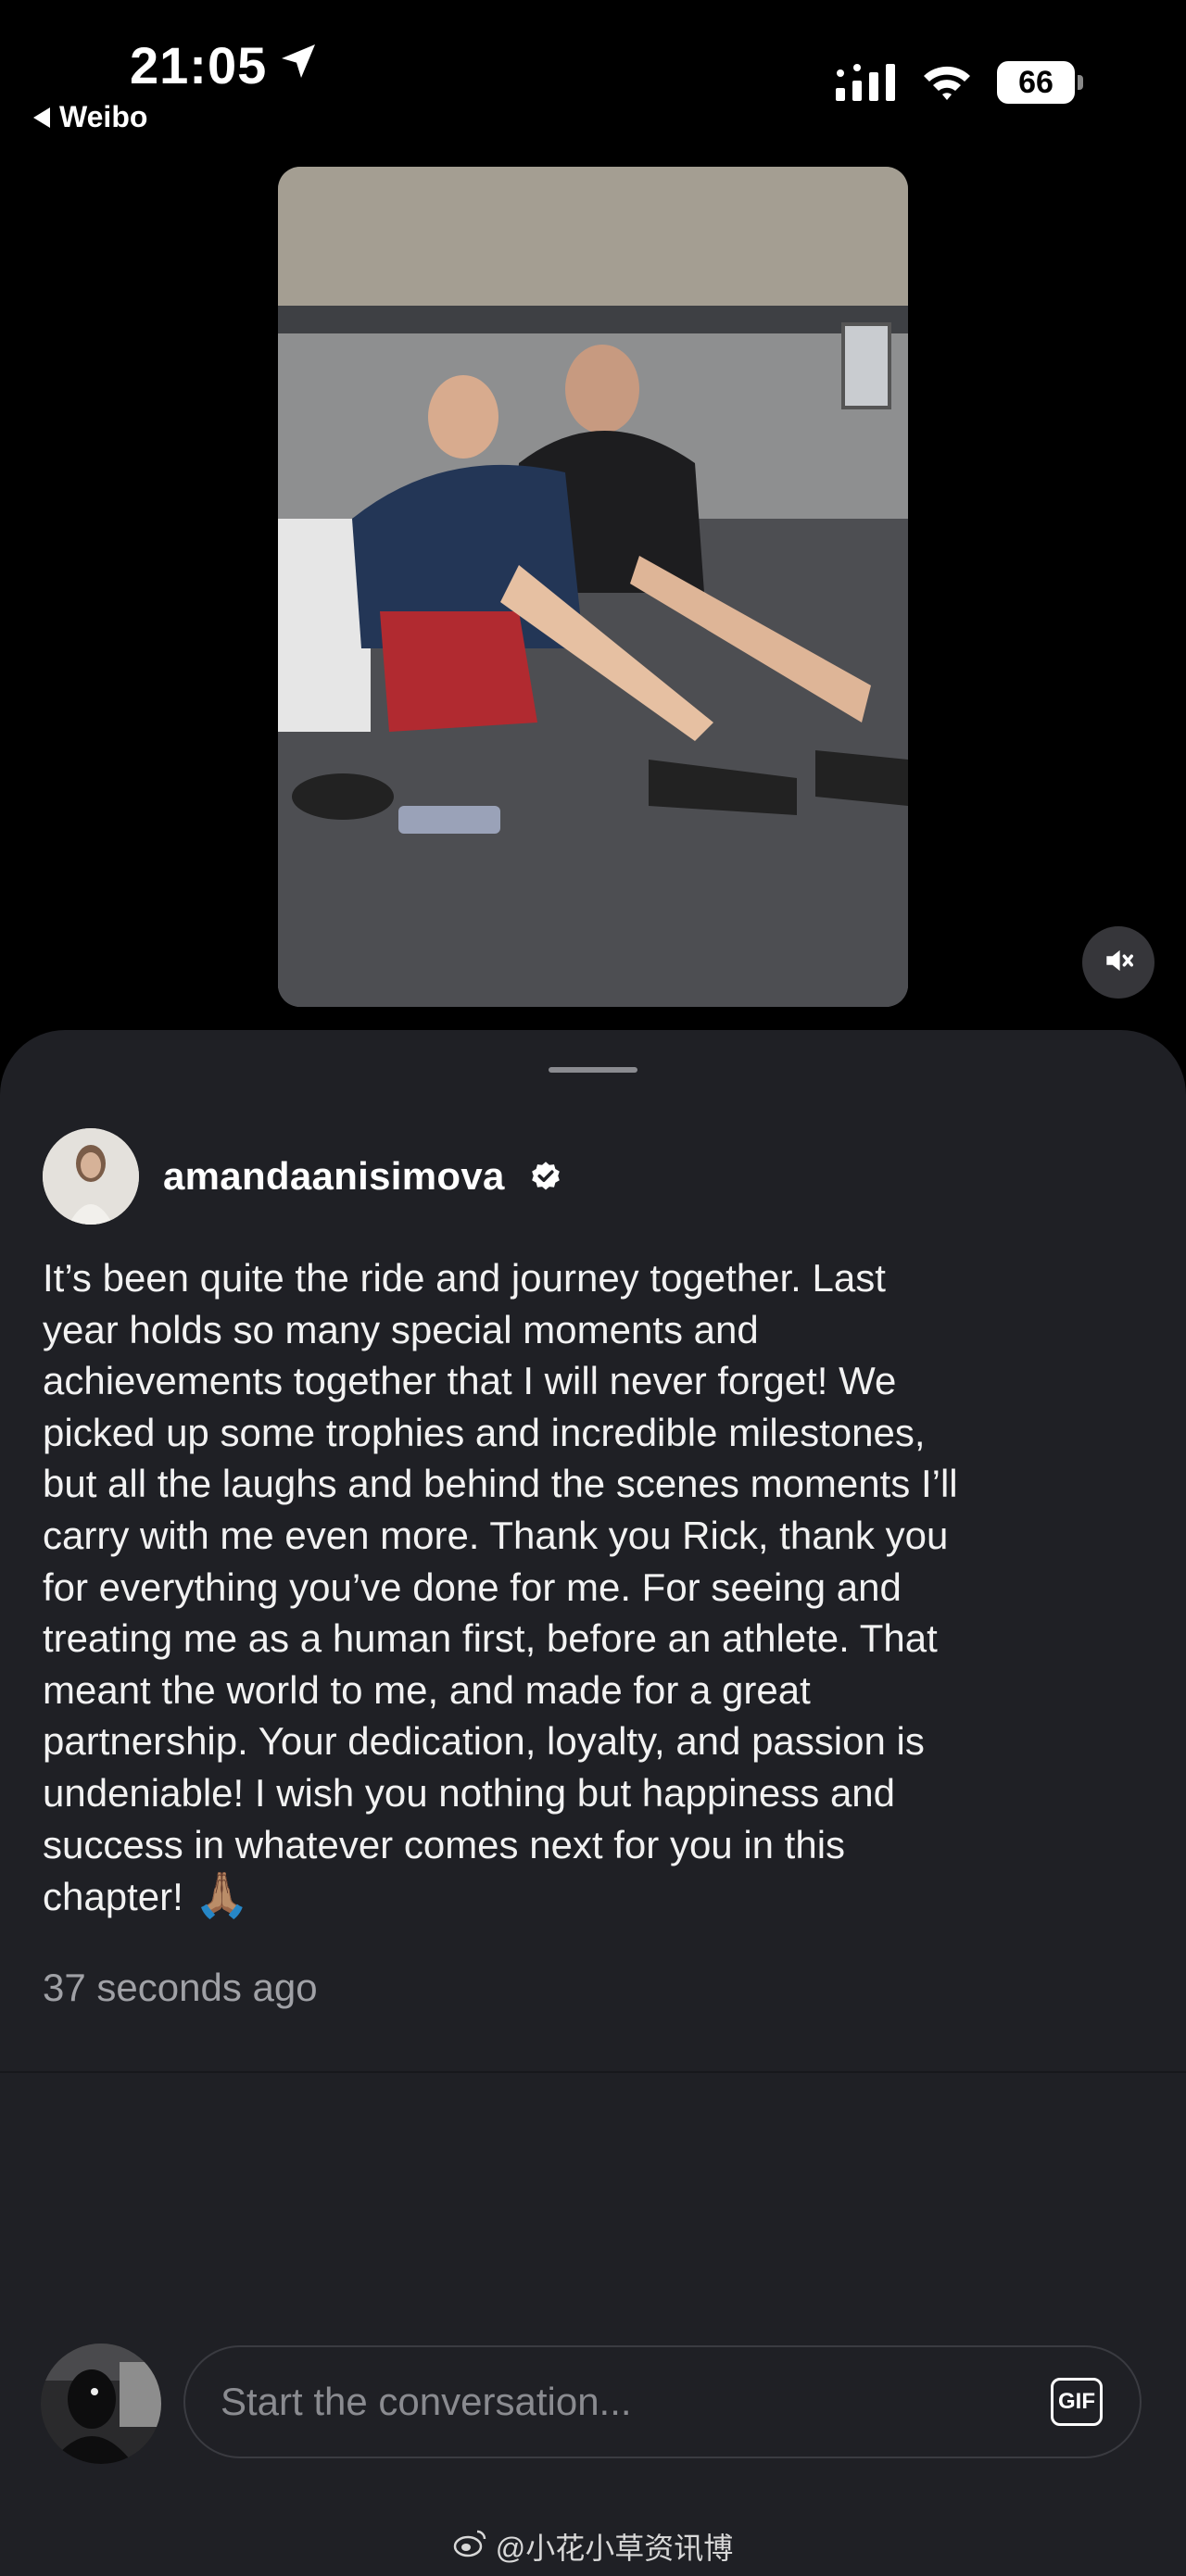 The image size is (1186, 2576). I want to click on current-user-avatar, so click(101, 2404).